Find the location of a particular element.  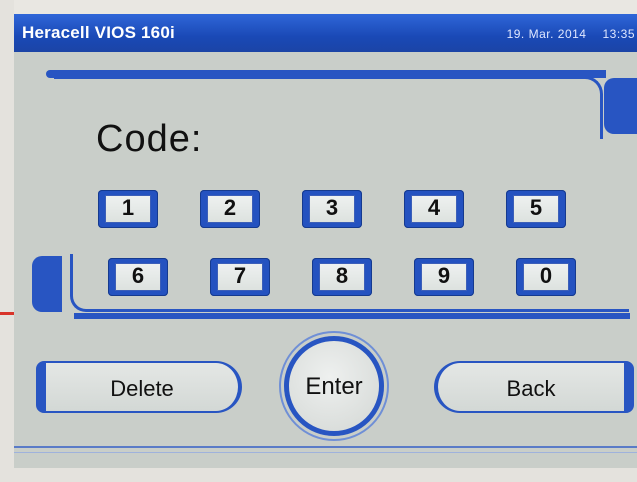

key-label: 5 is located at coordinates (536, 207).